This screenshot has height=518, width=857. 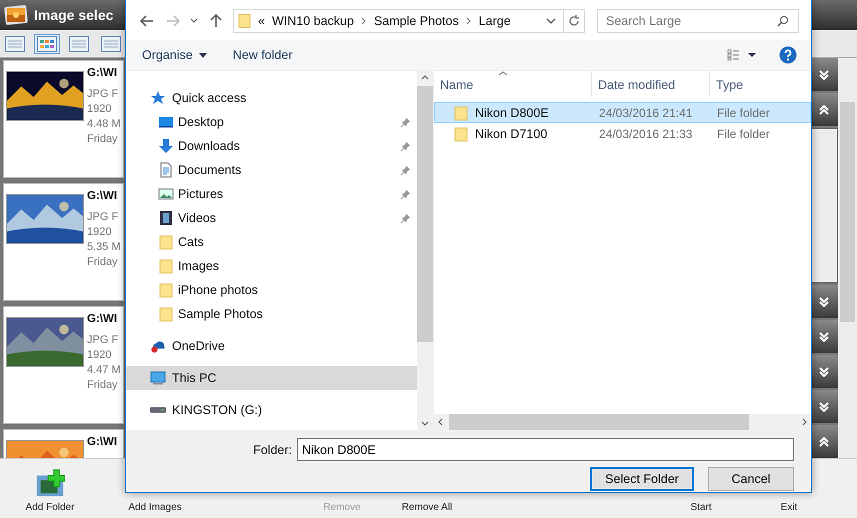 I want to click on folder-input: Nikon D800E, so click(x=545, y=449).